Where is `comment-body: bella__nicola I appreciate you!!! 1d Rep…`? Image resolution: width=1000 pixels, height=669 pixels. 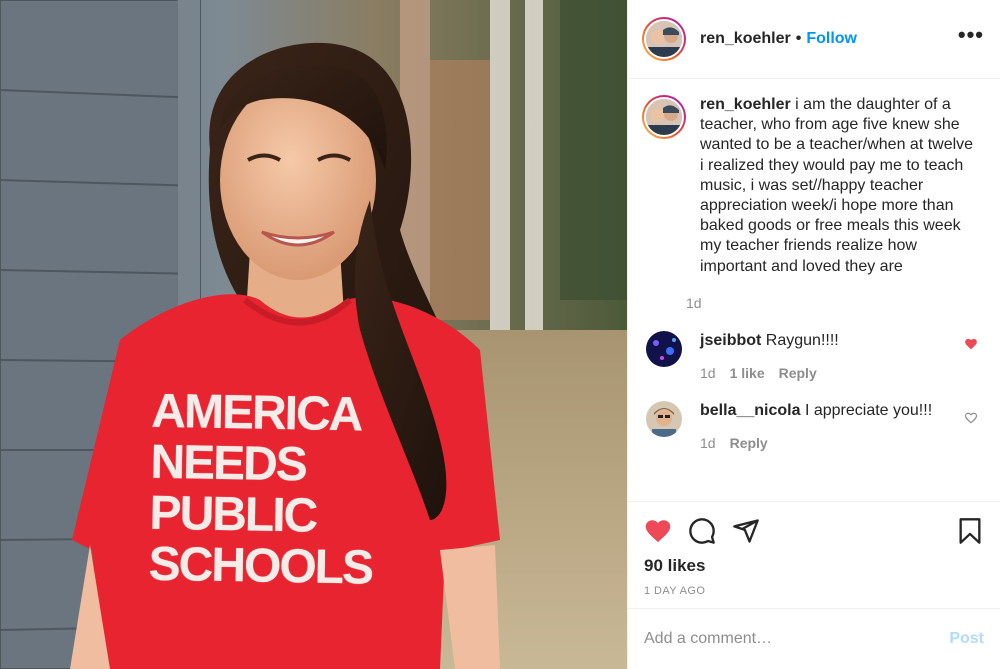
comment-body: bella__nicola I appreciate you!!! 1d Rep… is located at coordinates (830, 426).